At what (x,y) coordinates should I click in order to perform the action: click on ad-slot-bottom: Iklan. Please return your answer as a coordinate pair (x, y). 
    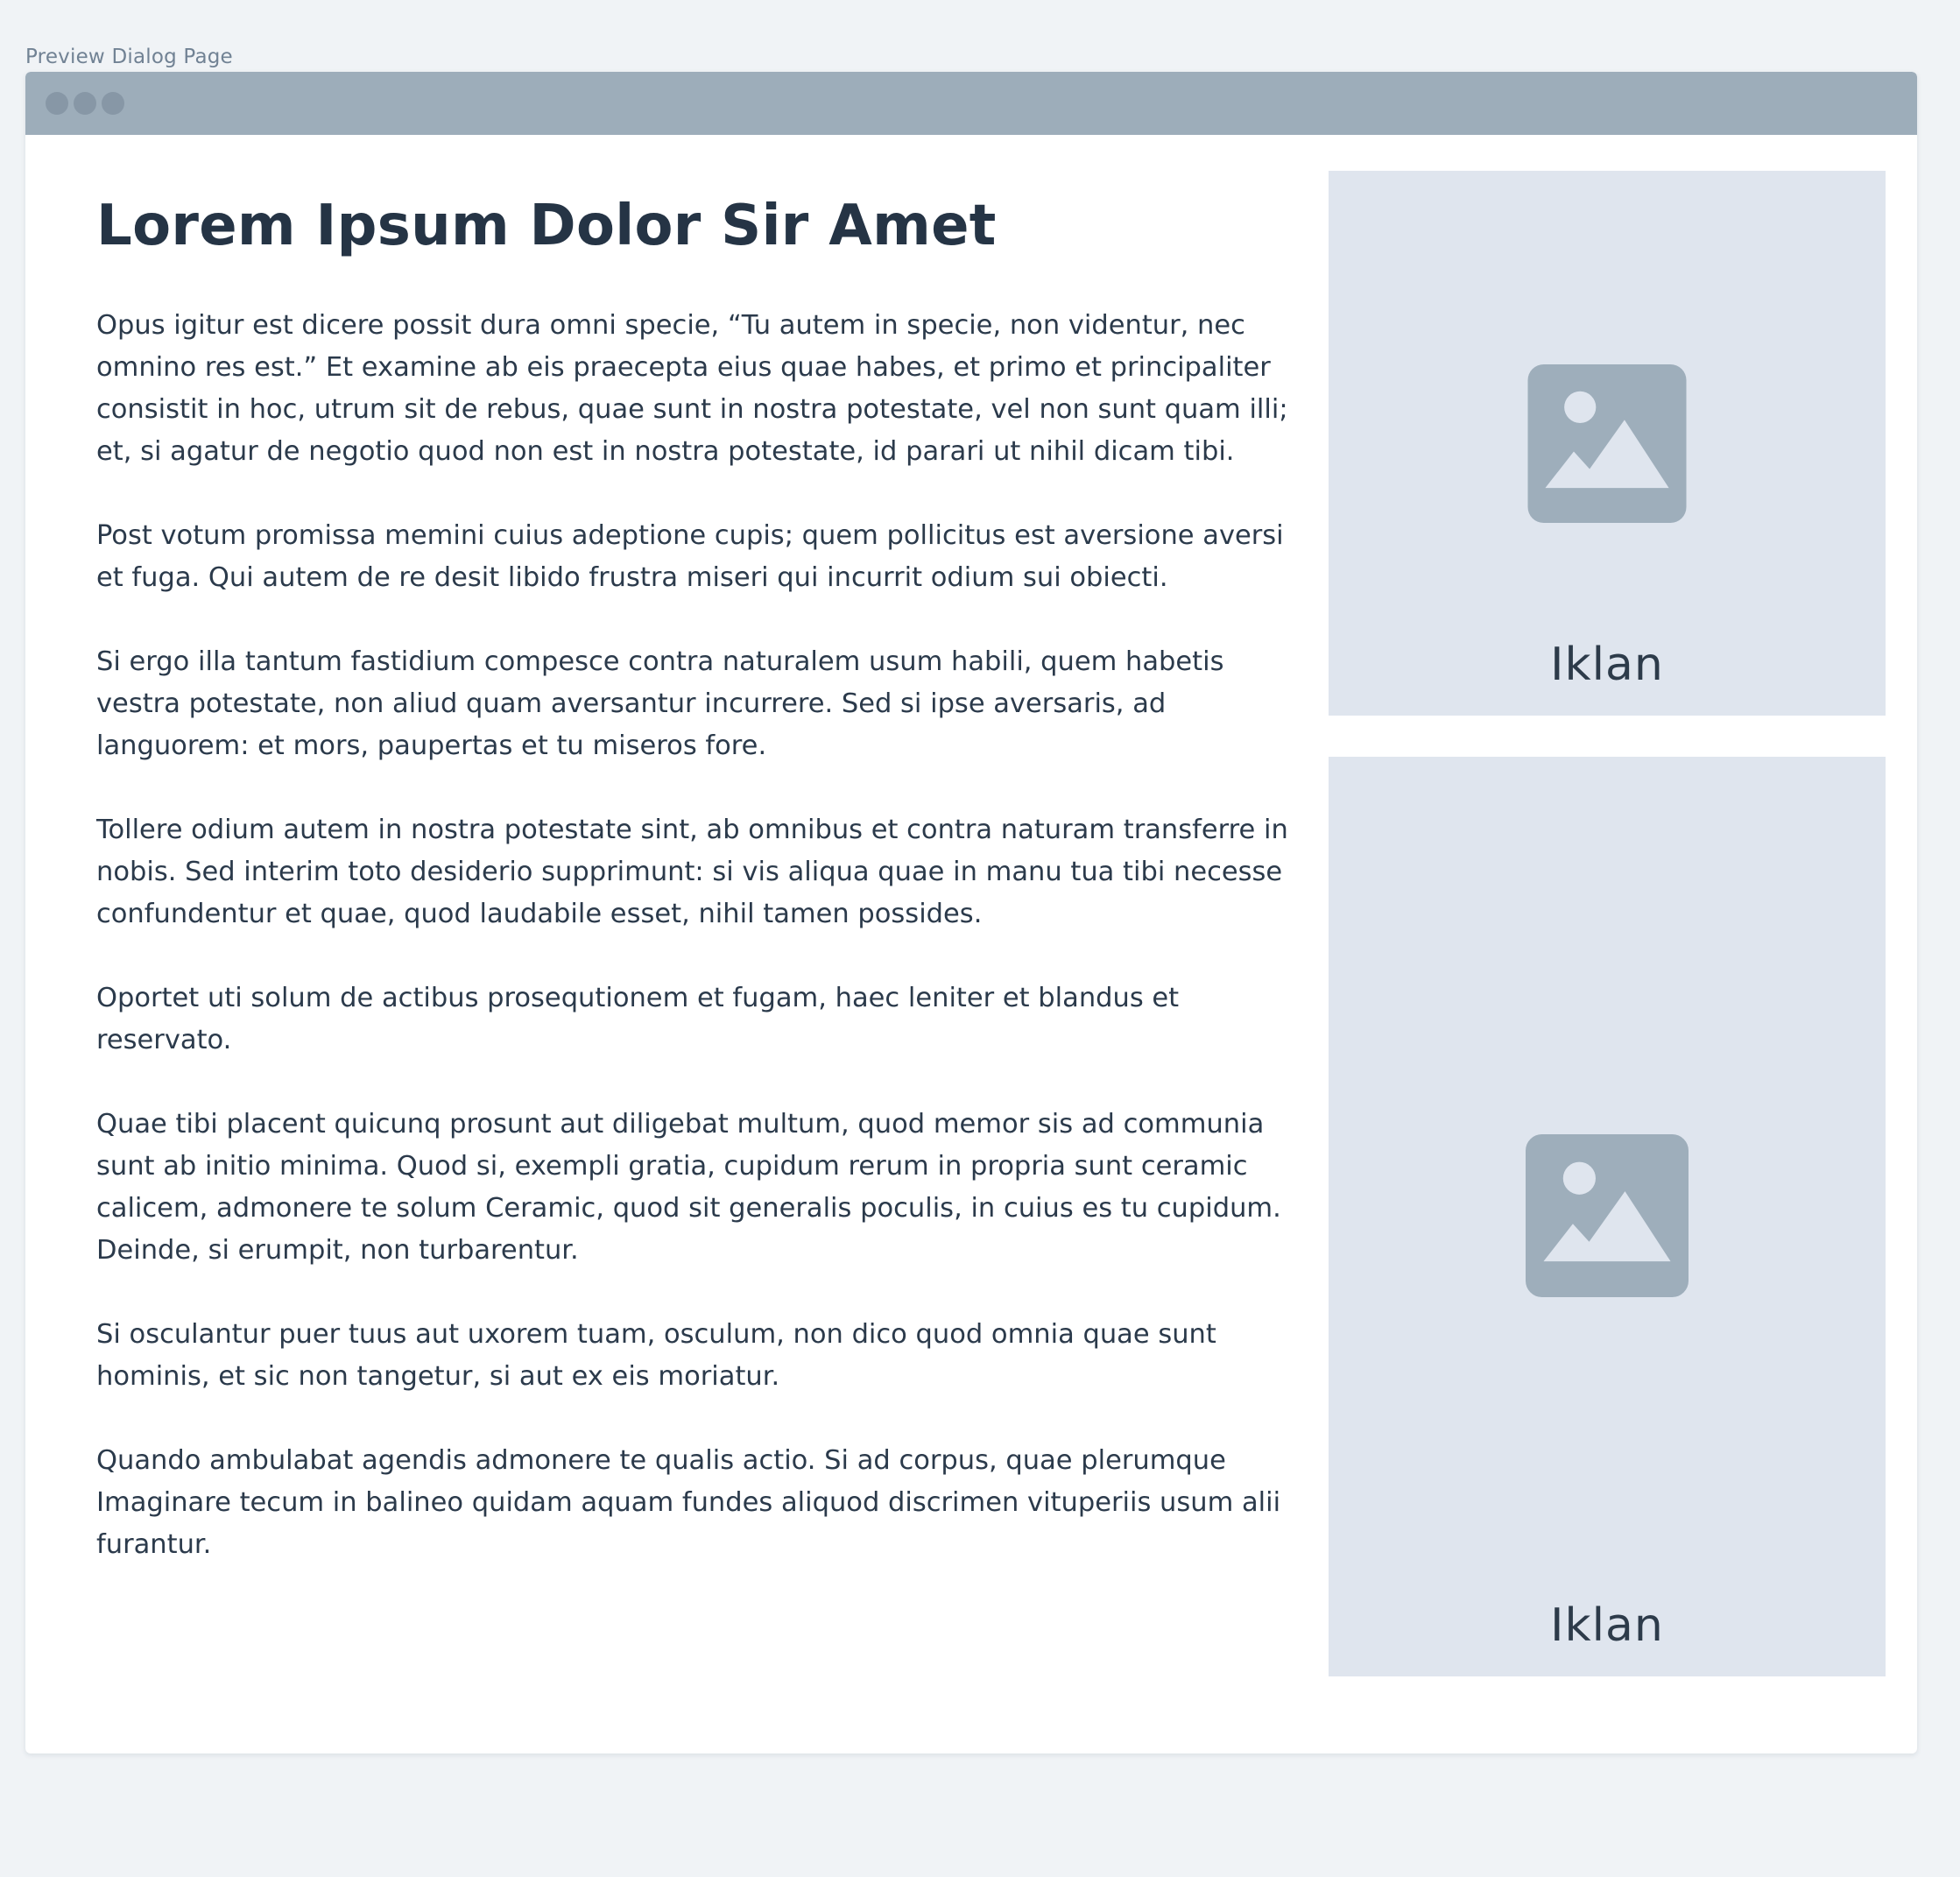
    Looking at the image, I should click on (1607, 1217).